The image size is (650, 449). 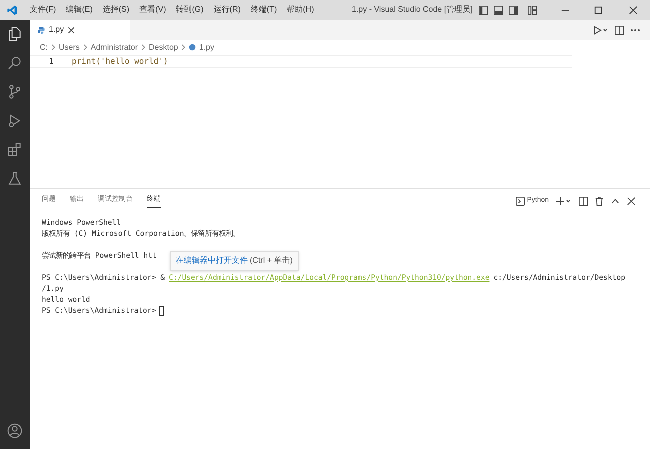 I want to click on menu-item: 编辑(E), so click(x=79, y=10).